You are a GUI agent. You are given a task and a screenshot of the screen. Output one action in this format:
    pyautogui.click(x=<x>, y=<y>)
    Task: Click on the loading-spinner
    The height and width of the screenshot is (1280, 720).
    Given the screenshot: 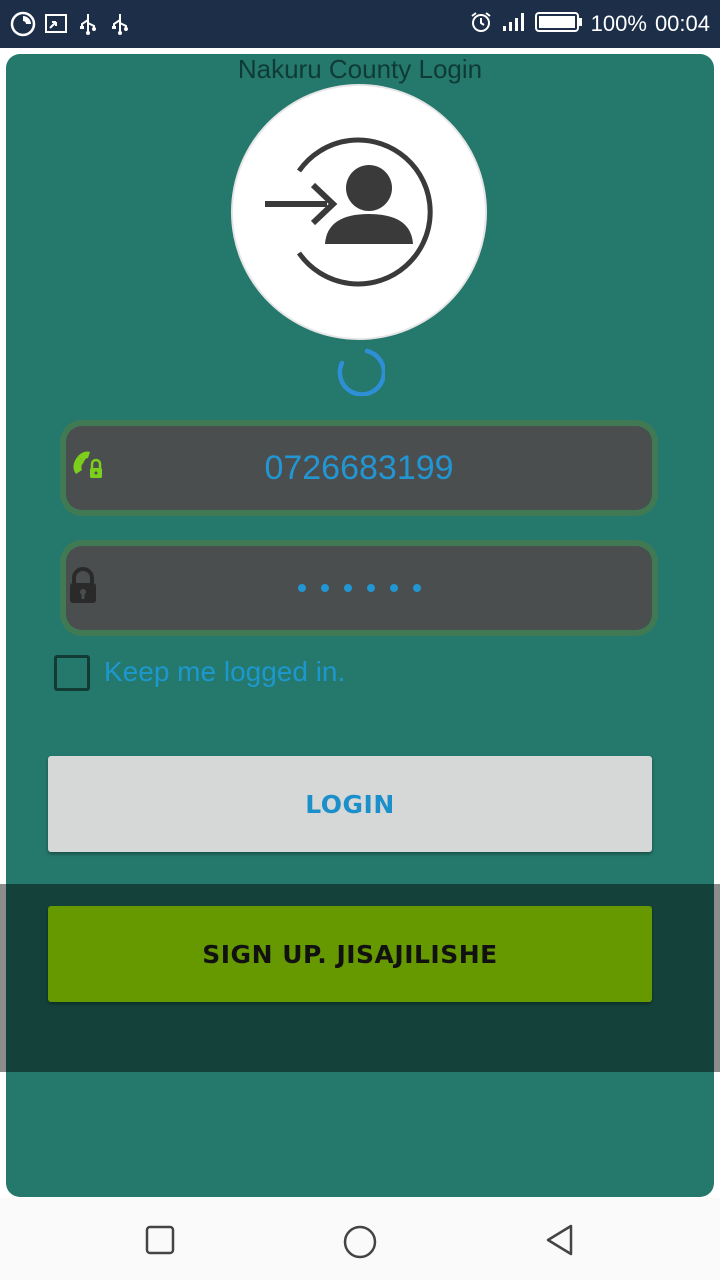 What is the action you would take?
    pyautogui.click(x=361, y=372)
    